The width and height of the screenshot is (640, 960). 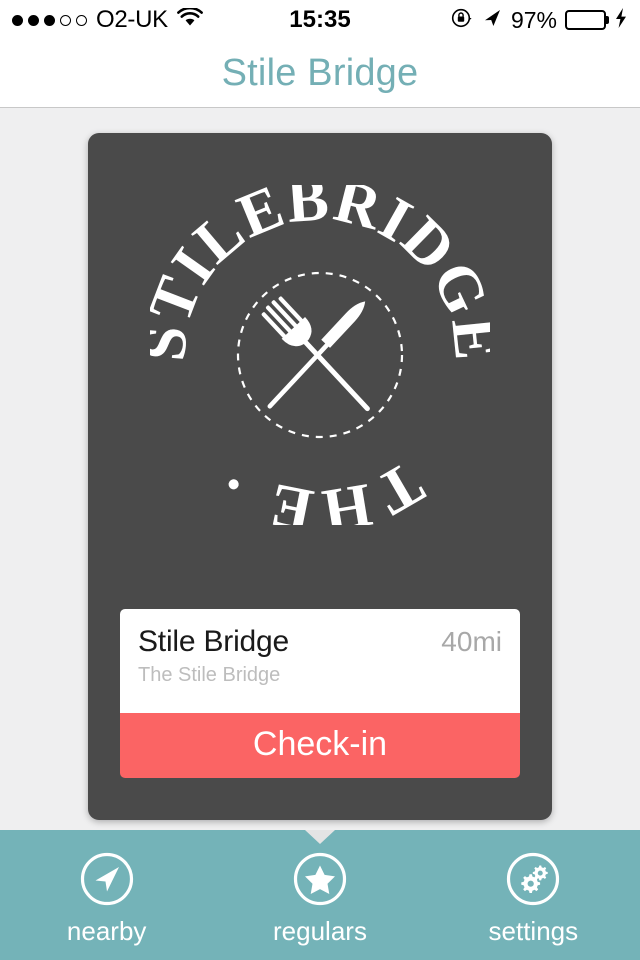 What do you see at coordinates (533, 878) in the screenshot?
I see `gears-icon` at bounding box center [533, 878].